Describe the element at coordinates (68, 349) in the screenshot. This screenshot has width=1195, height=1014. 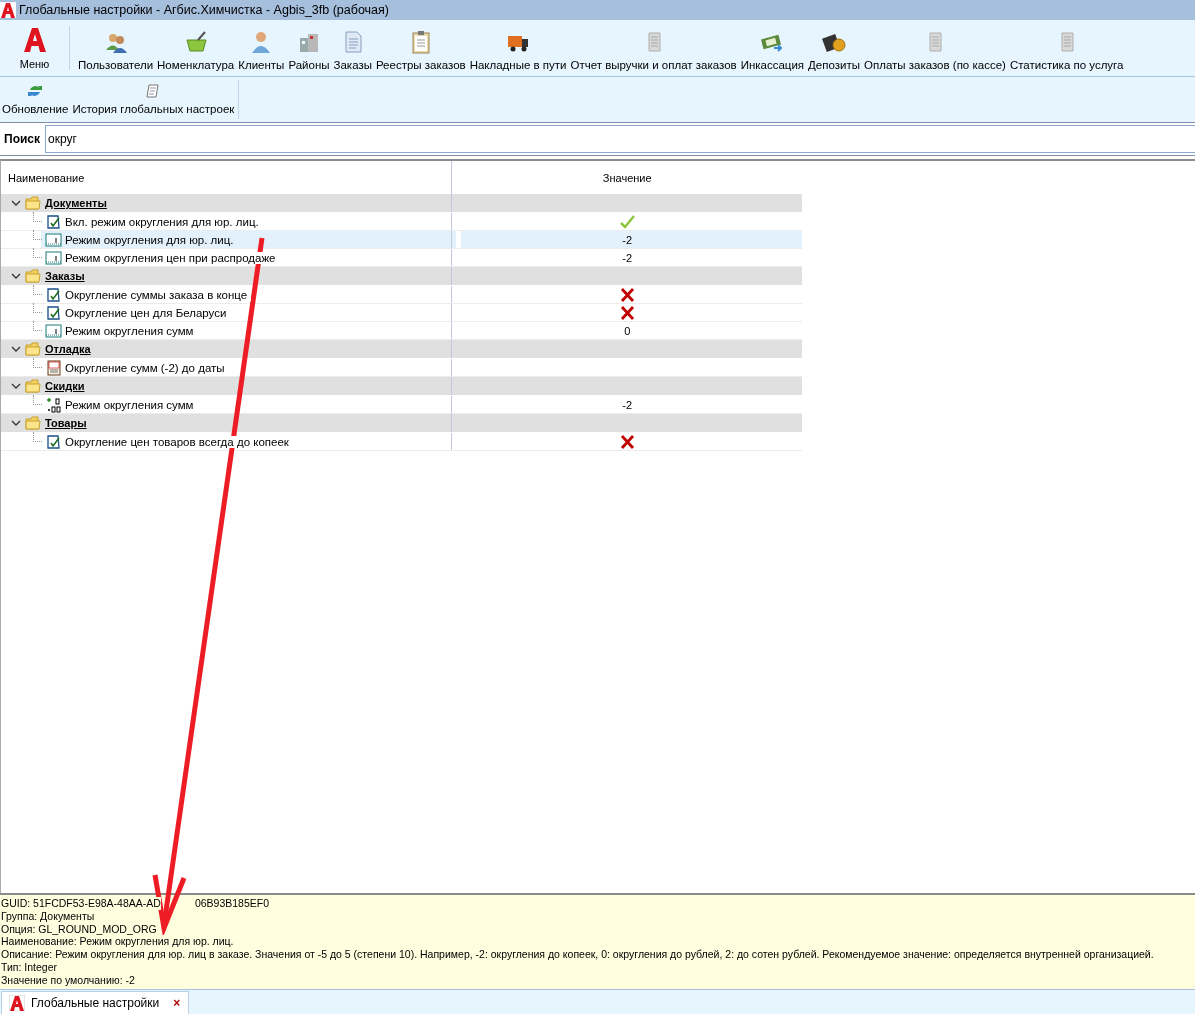
I see `group-label: Отладка` at that location.